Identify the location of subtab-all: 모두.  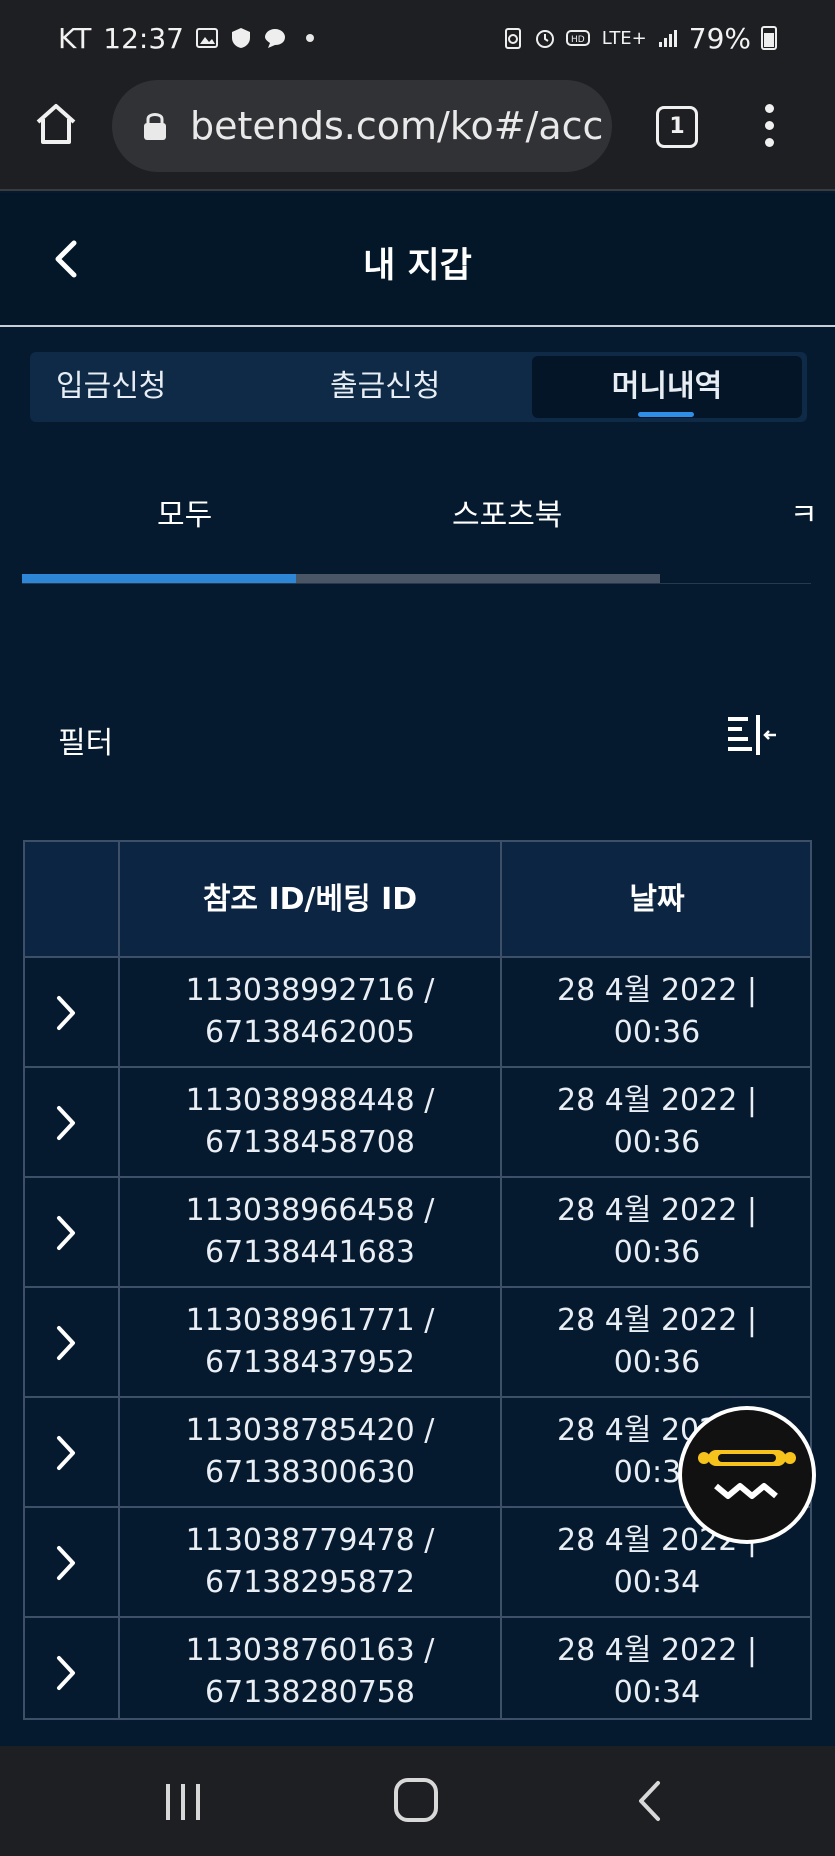
(184, 512).